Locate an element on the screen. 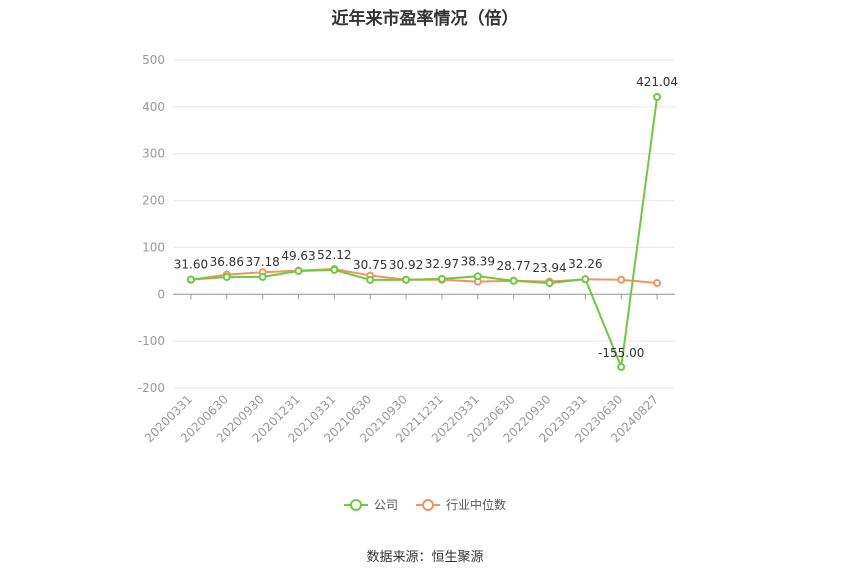 This screenshot has height=575, width=850. legend-label-industry-median: 行业中位数 is located at coordinates (476, 505).